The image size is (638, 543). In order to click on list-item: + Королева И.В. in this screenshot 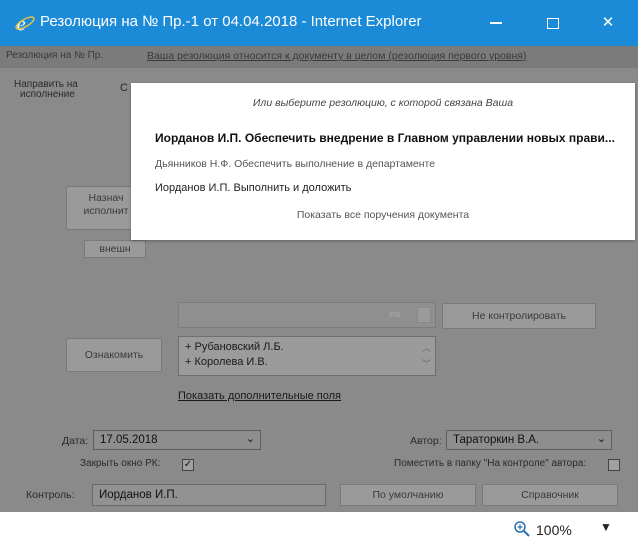, I will do `click(307, 362)`.